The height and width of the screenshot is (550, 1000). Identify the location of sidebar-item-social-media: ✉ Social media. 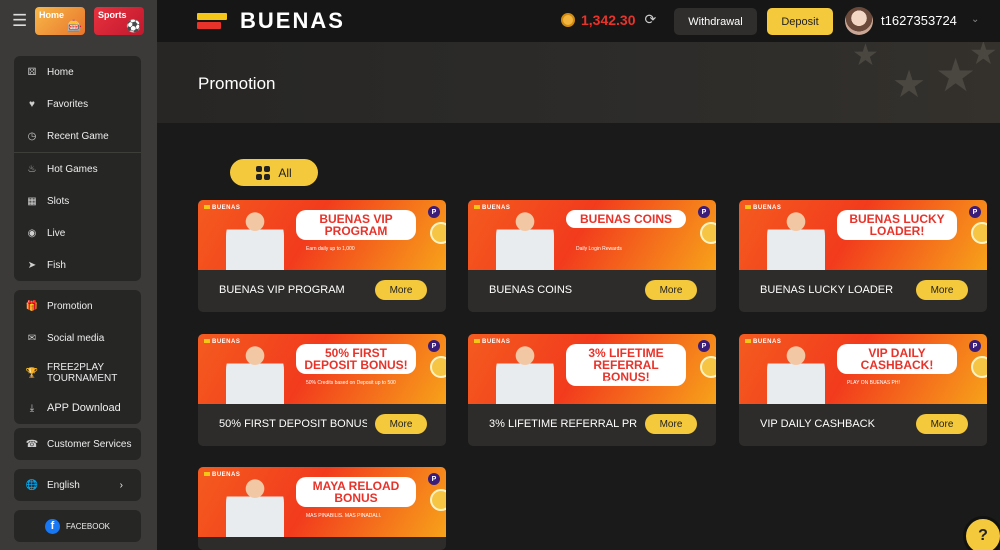
(77, 338).